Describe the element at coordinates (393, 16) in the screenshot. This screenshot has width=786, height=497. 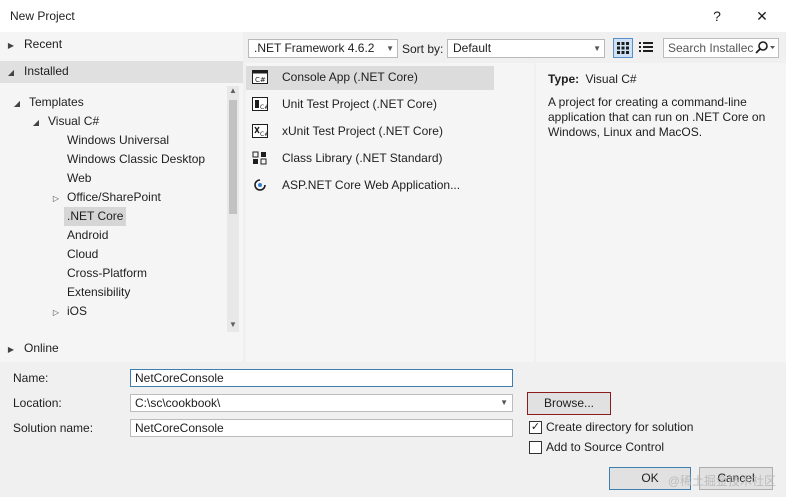
I see `title-bar` at that location.